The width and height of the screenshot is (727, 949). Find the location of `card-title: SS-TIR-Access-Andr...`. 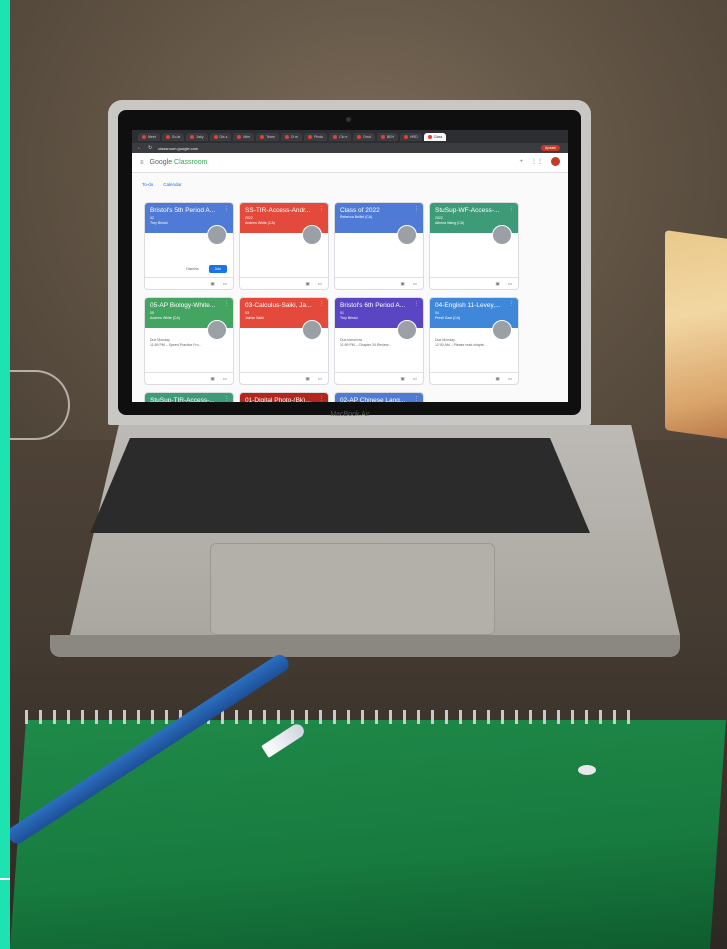

card-title: SS-TIR-Access-Andr... is located at coordinates (284, 210).